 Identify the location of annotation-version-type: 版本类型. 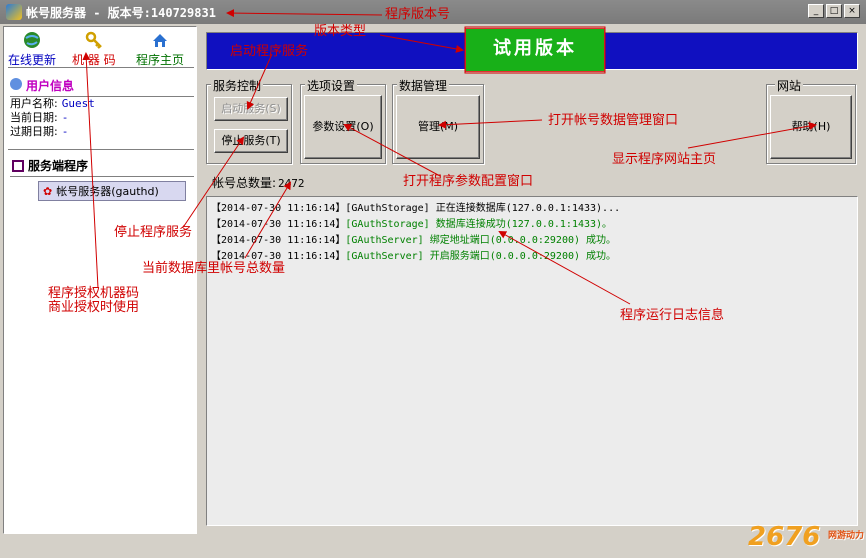
(340, 31).